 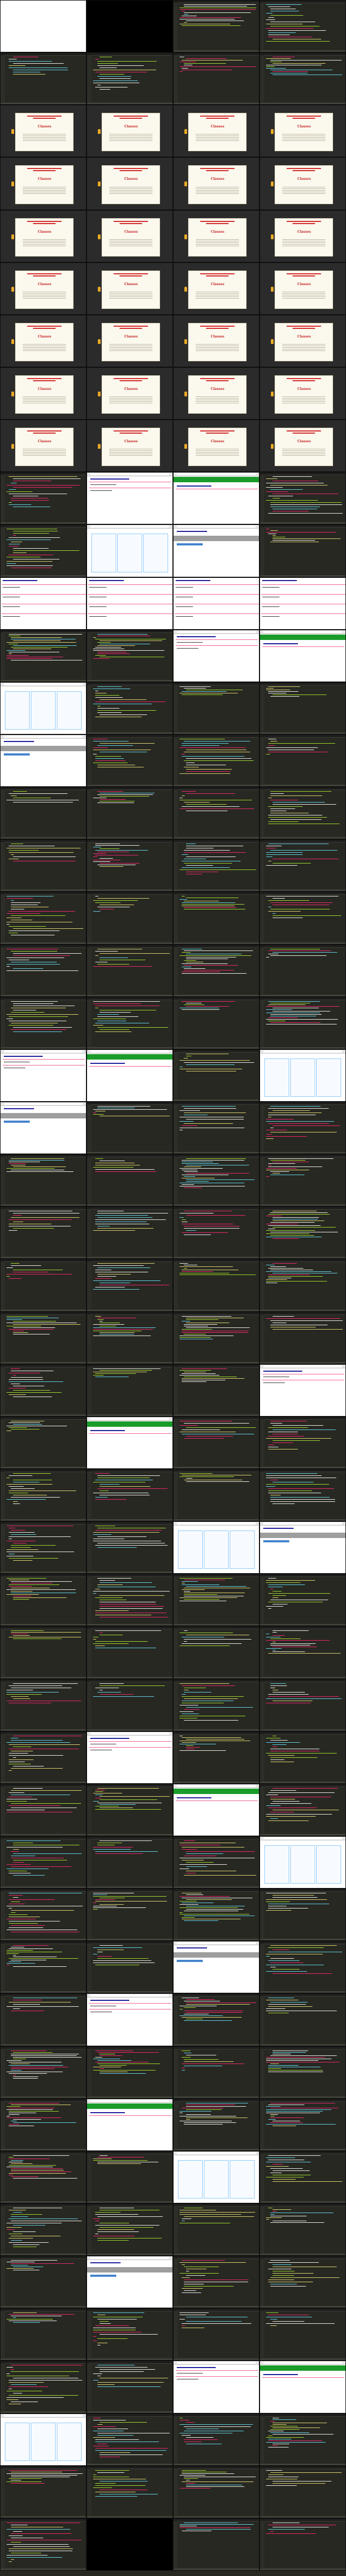 What do you see at coordinates (43, 26) in the screenshot?
I see `thumbnail-gutter` at bounding box center [43, 26].